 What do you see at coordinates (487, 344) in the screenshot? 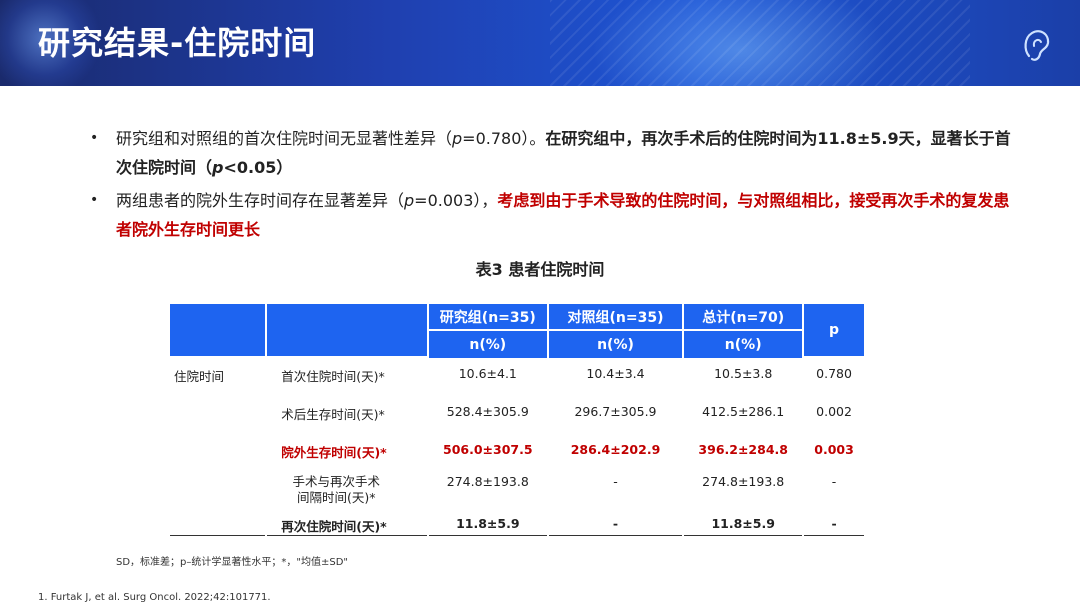
I see `subheader-study: n(%)` at bounding box center [487, 344].